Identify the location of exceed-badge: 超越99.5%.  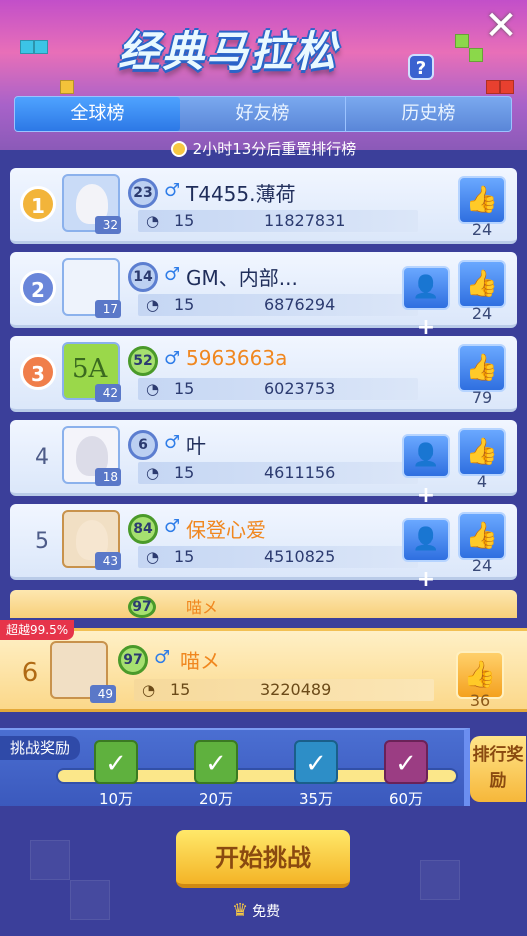
(37, 630).